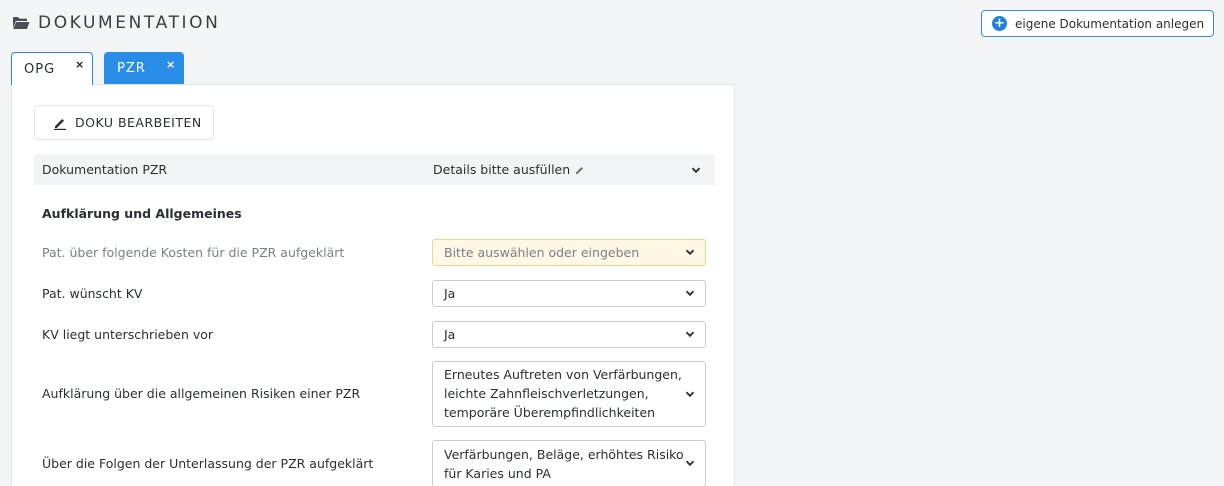 The image size is (1224, 486). What do you see at coordinates (999, 23) in the screenshot?
I see `plus-circle-icon: +` at bounding box center [999, 23].